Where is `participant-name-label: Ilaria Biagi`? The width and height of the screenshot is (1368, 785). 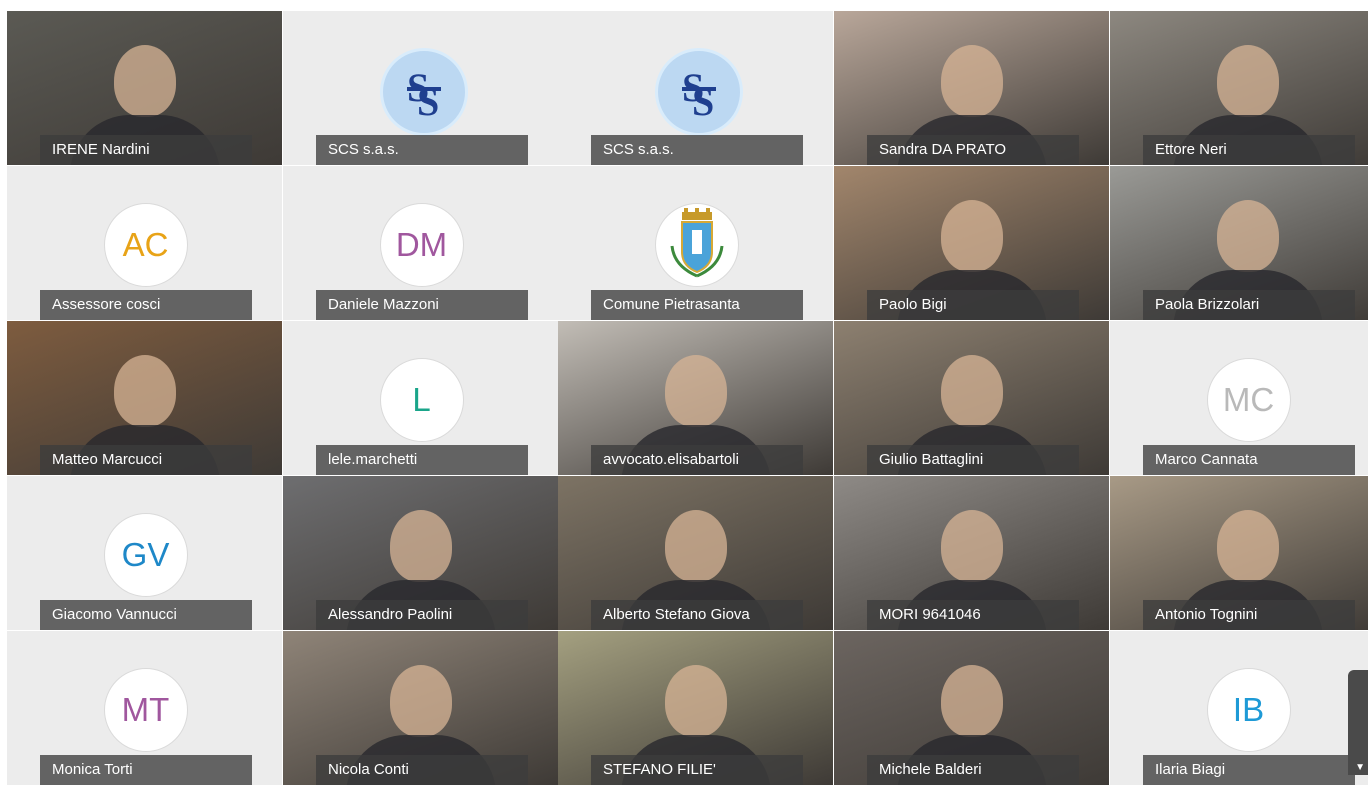 participant-name-label: Ilaria Biagi is located at coordinates (1249, 770).